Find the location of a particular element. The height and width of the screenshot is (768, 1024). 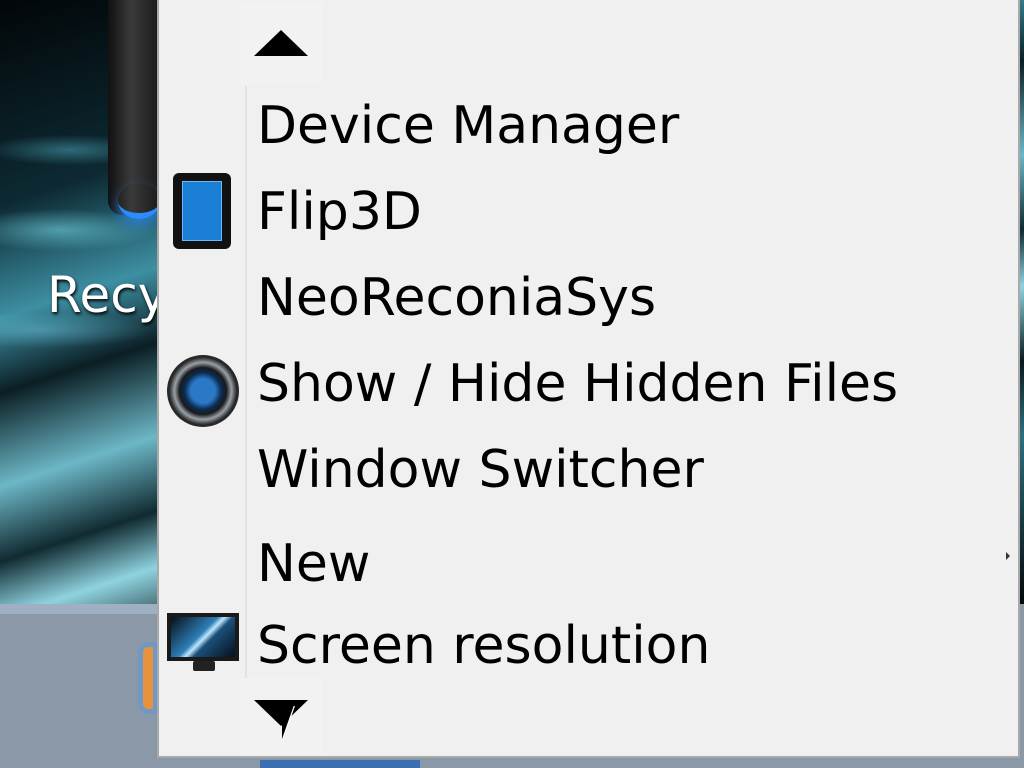

menu-item-label: Device Manager is located at coordinates (468, 126).